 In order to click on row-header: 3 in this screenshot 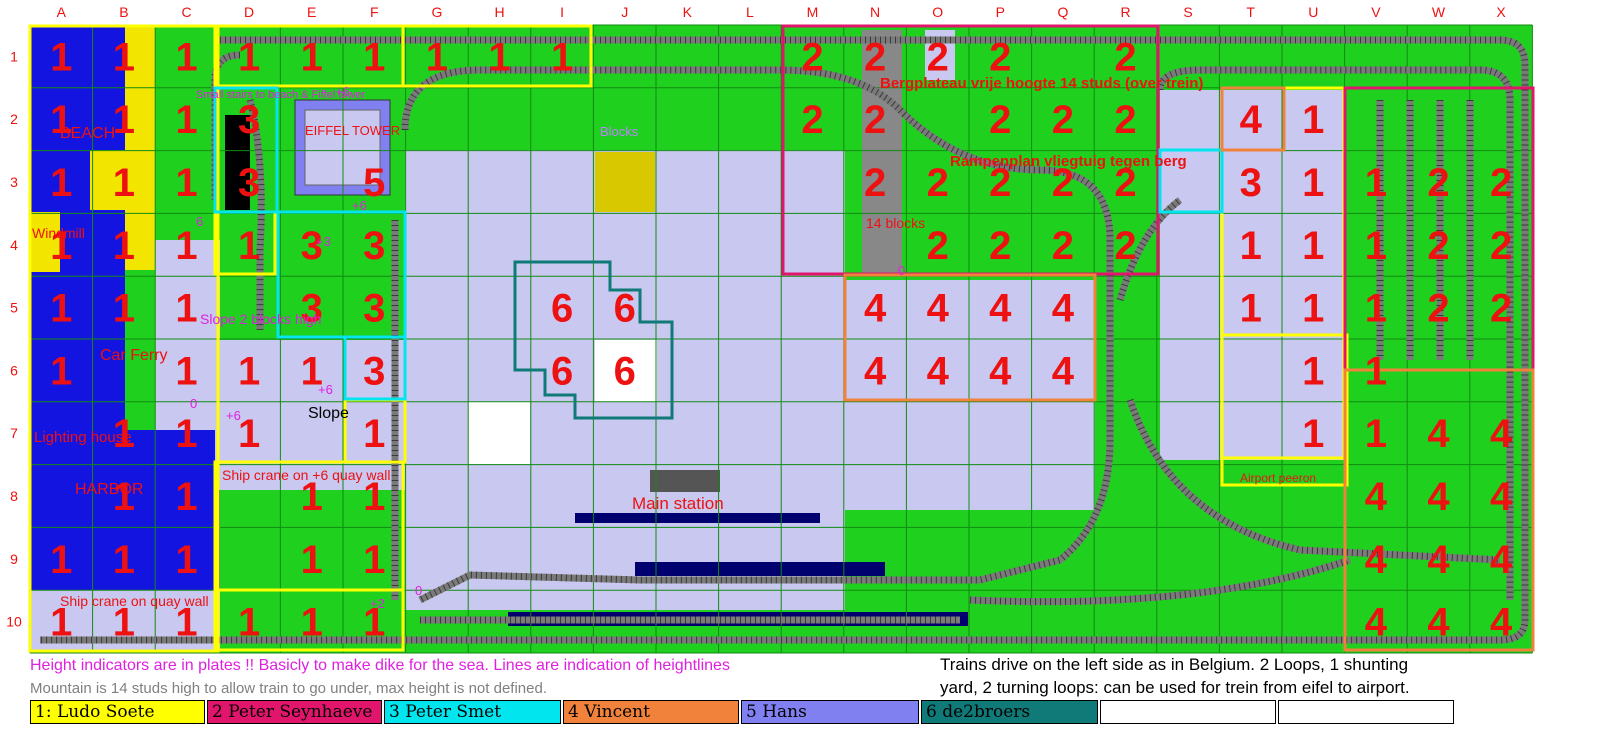, I will do `click(14, 182)`.